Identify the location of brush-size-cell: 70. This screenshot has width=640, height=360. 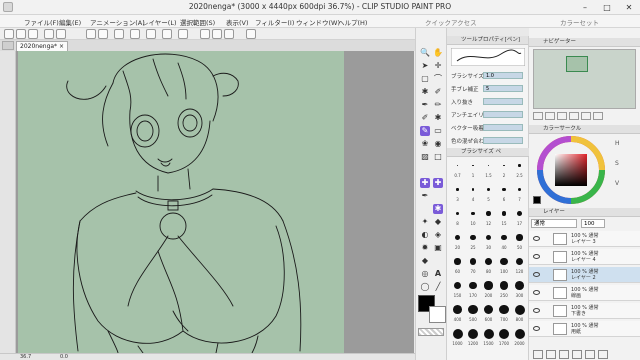
(473, 265).